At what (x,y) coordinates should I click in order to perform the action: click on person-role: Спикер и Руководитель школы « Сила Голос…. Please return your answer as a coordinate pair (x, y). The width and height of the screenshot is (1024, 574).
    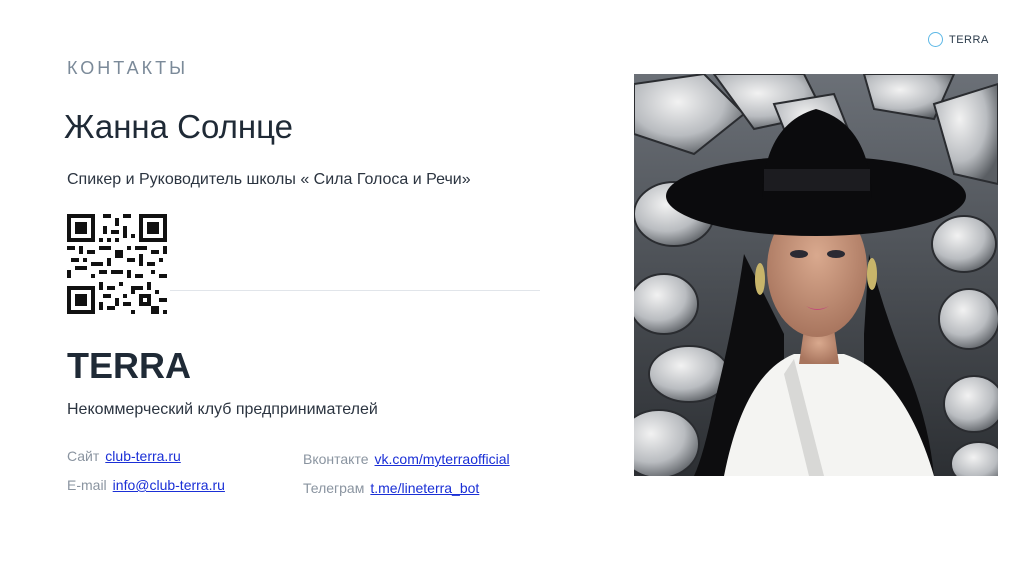
    Looking at the image, I should click on (269, 179).